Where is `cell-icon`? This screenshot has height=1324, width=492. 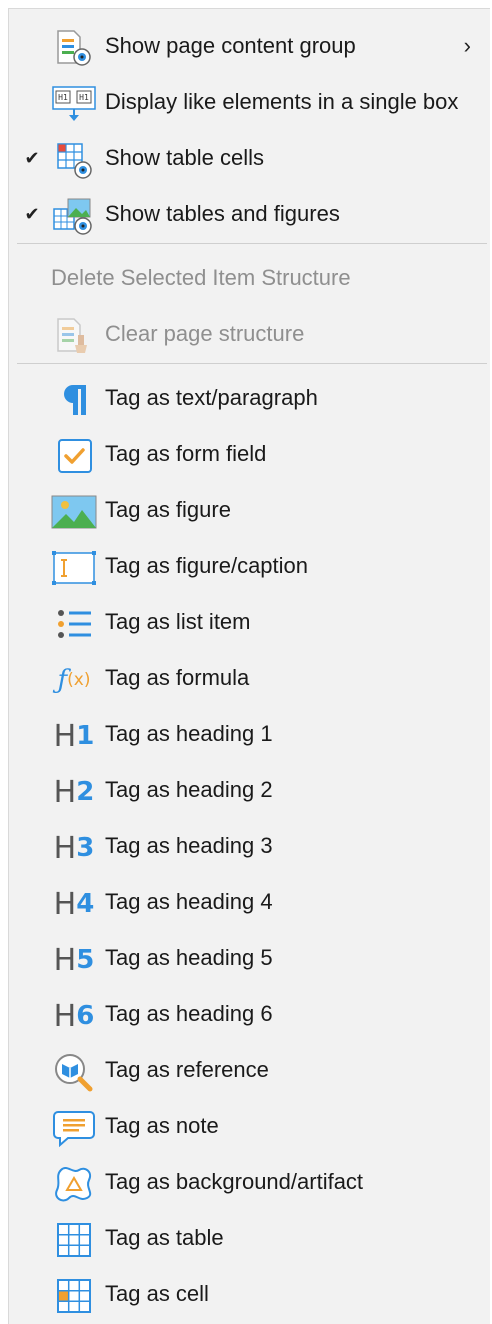 cell-icon is located at coordinates (74, 1296).